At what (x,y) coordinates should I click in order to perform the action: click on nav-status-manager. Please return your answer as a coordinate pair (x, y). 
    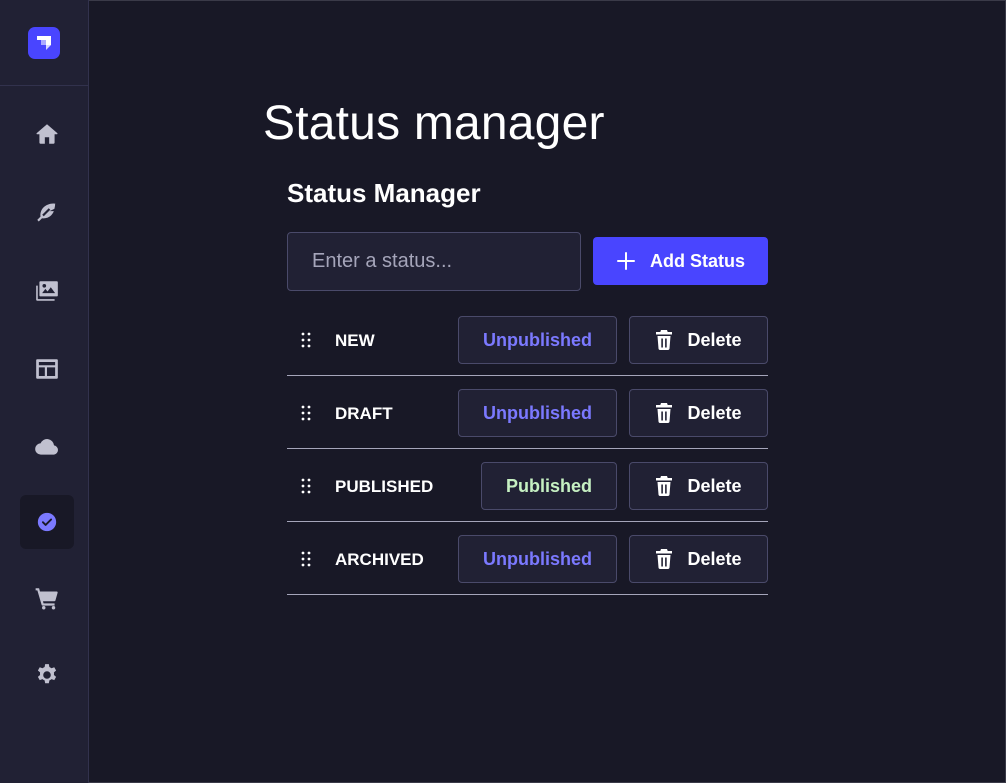
    Looking at the image, I should click on (47, 522).